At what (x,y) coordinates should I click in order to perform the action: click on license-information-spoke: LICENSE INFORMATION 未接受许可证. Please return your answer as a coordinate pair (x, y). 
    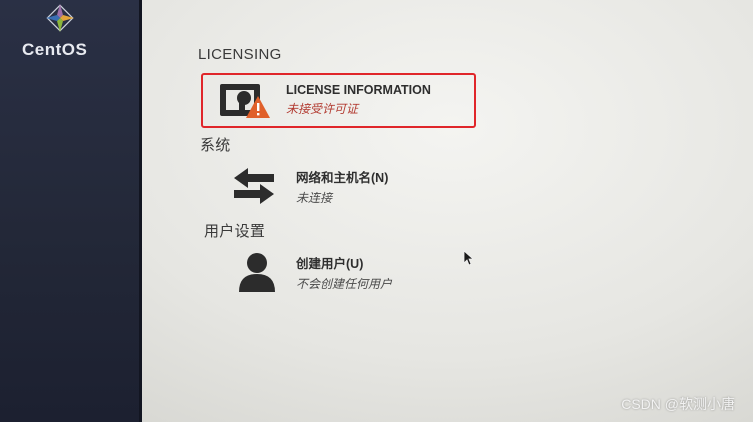
    Looking at the image, I should click on (321, 100).